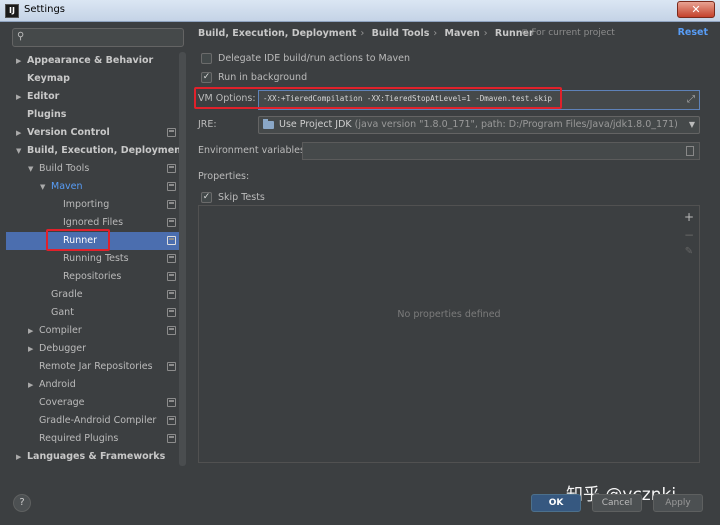 This screenshot has height=525, width=720. Describe the element at coordinates (224, 176) in the screenshot. I see `properties-label: Properties:` at that location.